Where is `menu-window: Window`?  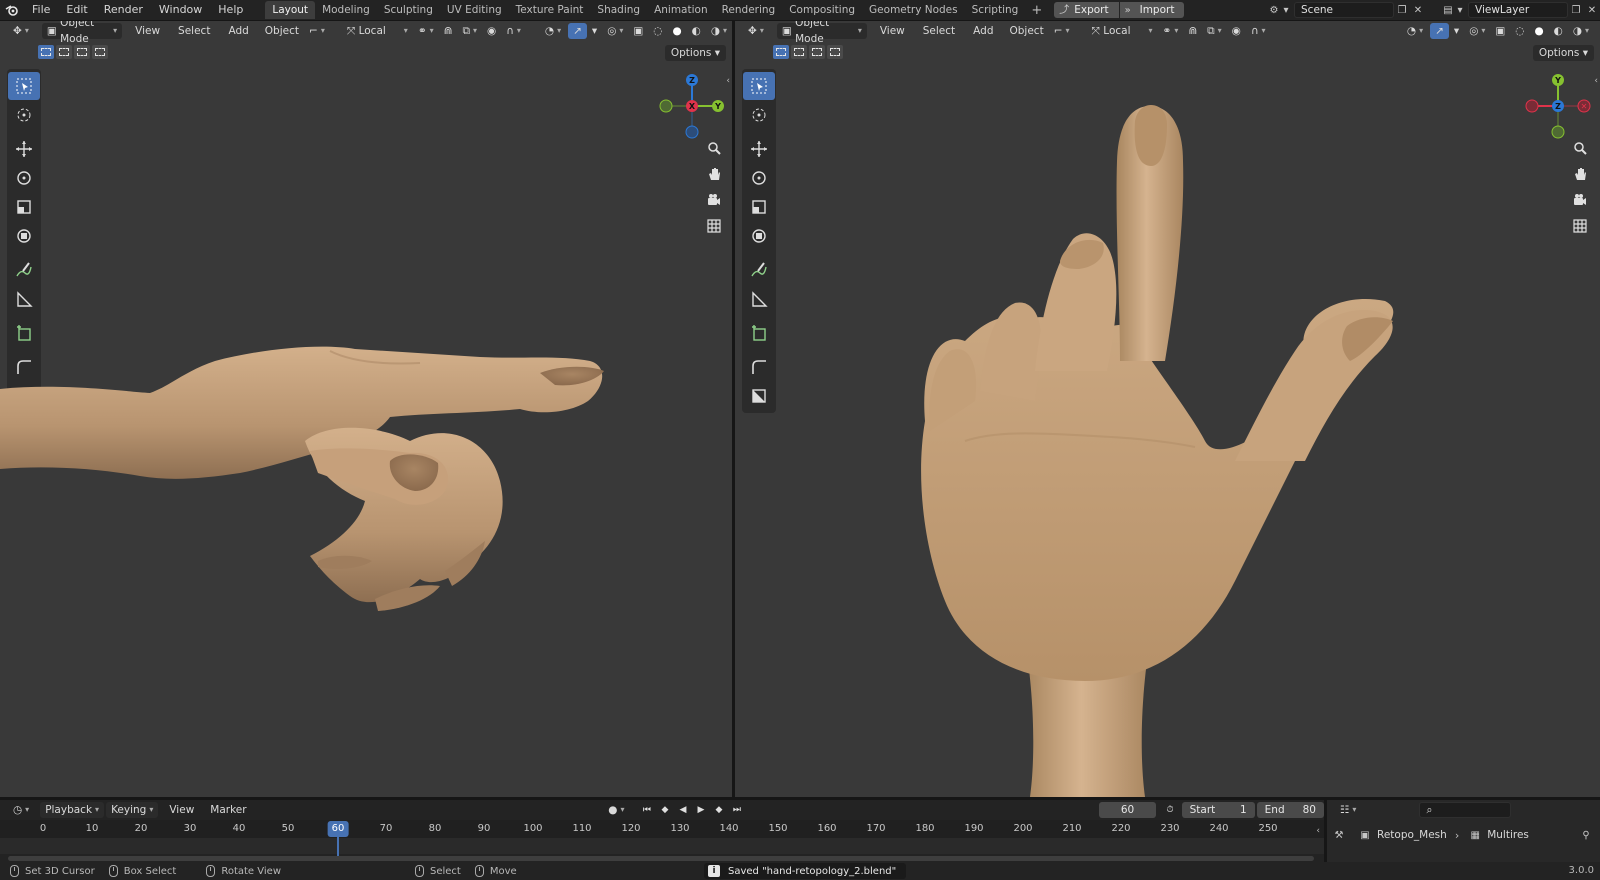
menu-window: Window is located at coordinates (180, 10).